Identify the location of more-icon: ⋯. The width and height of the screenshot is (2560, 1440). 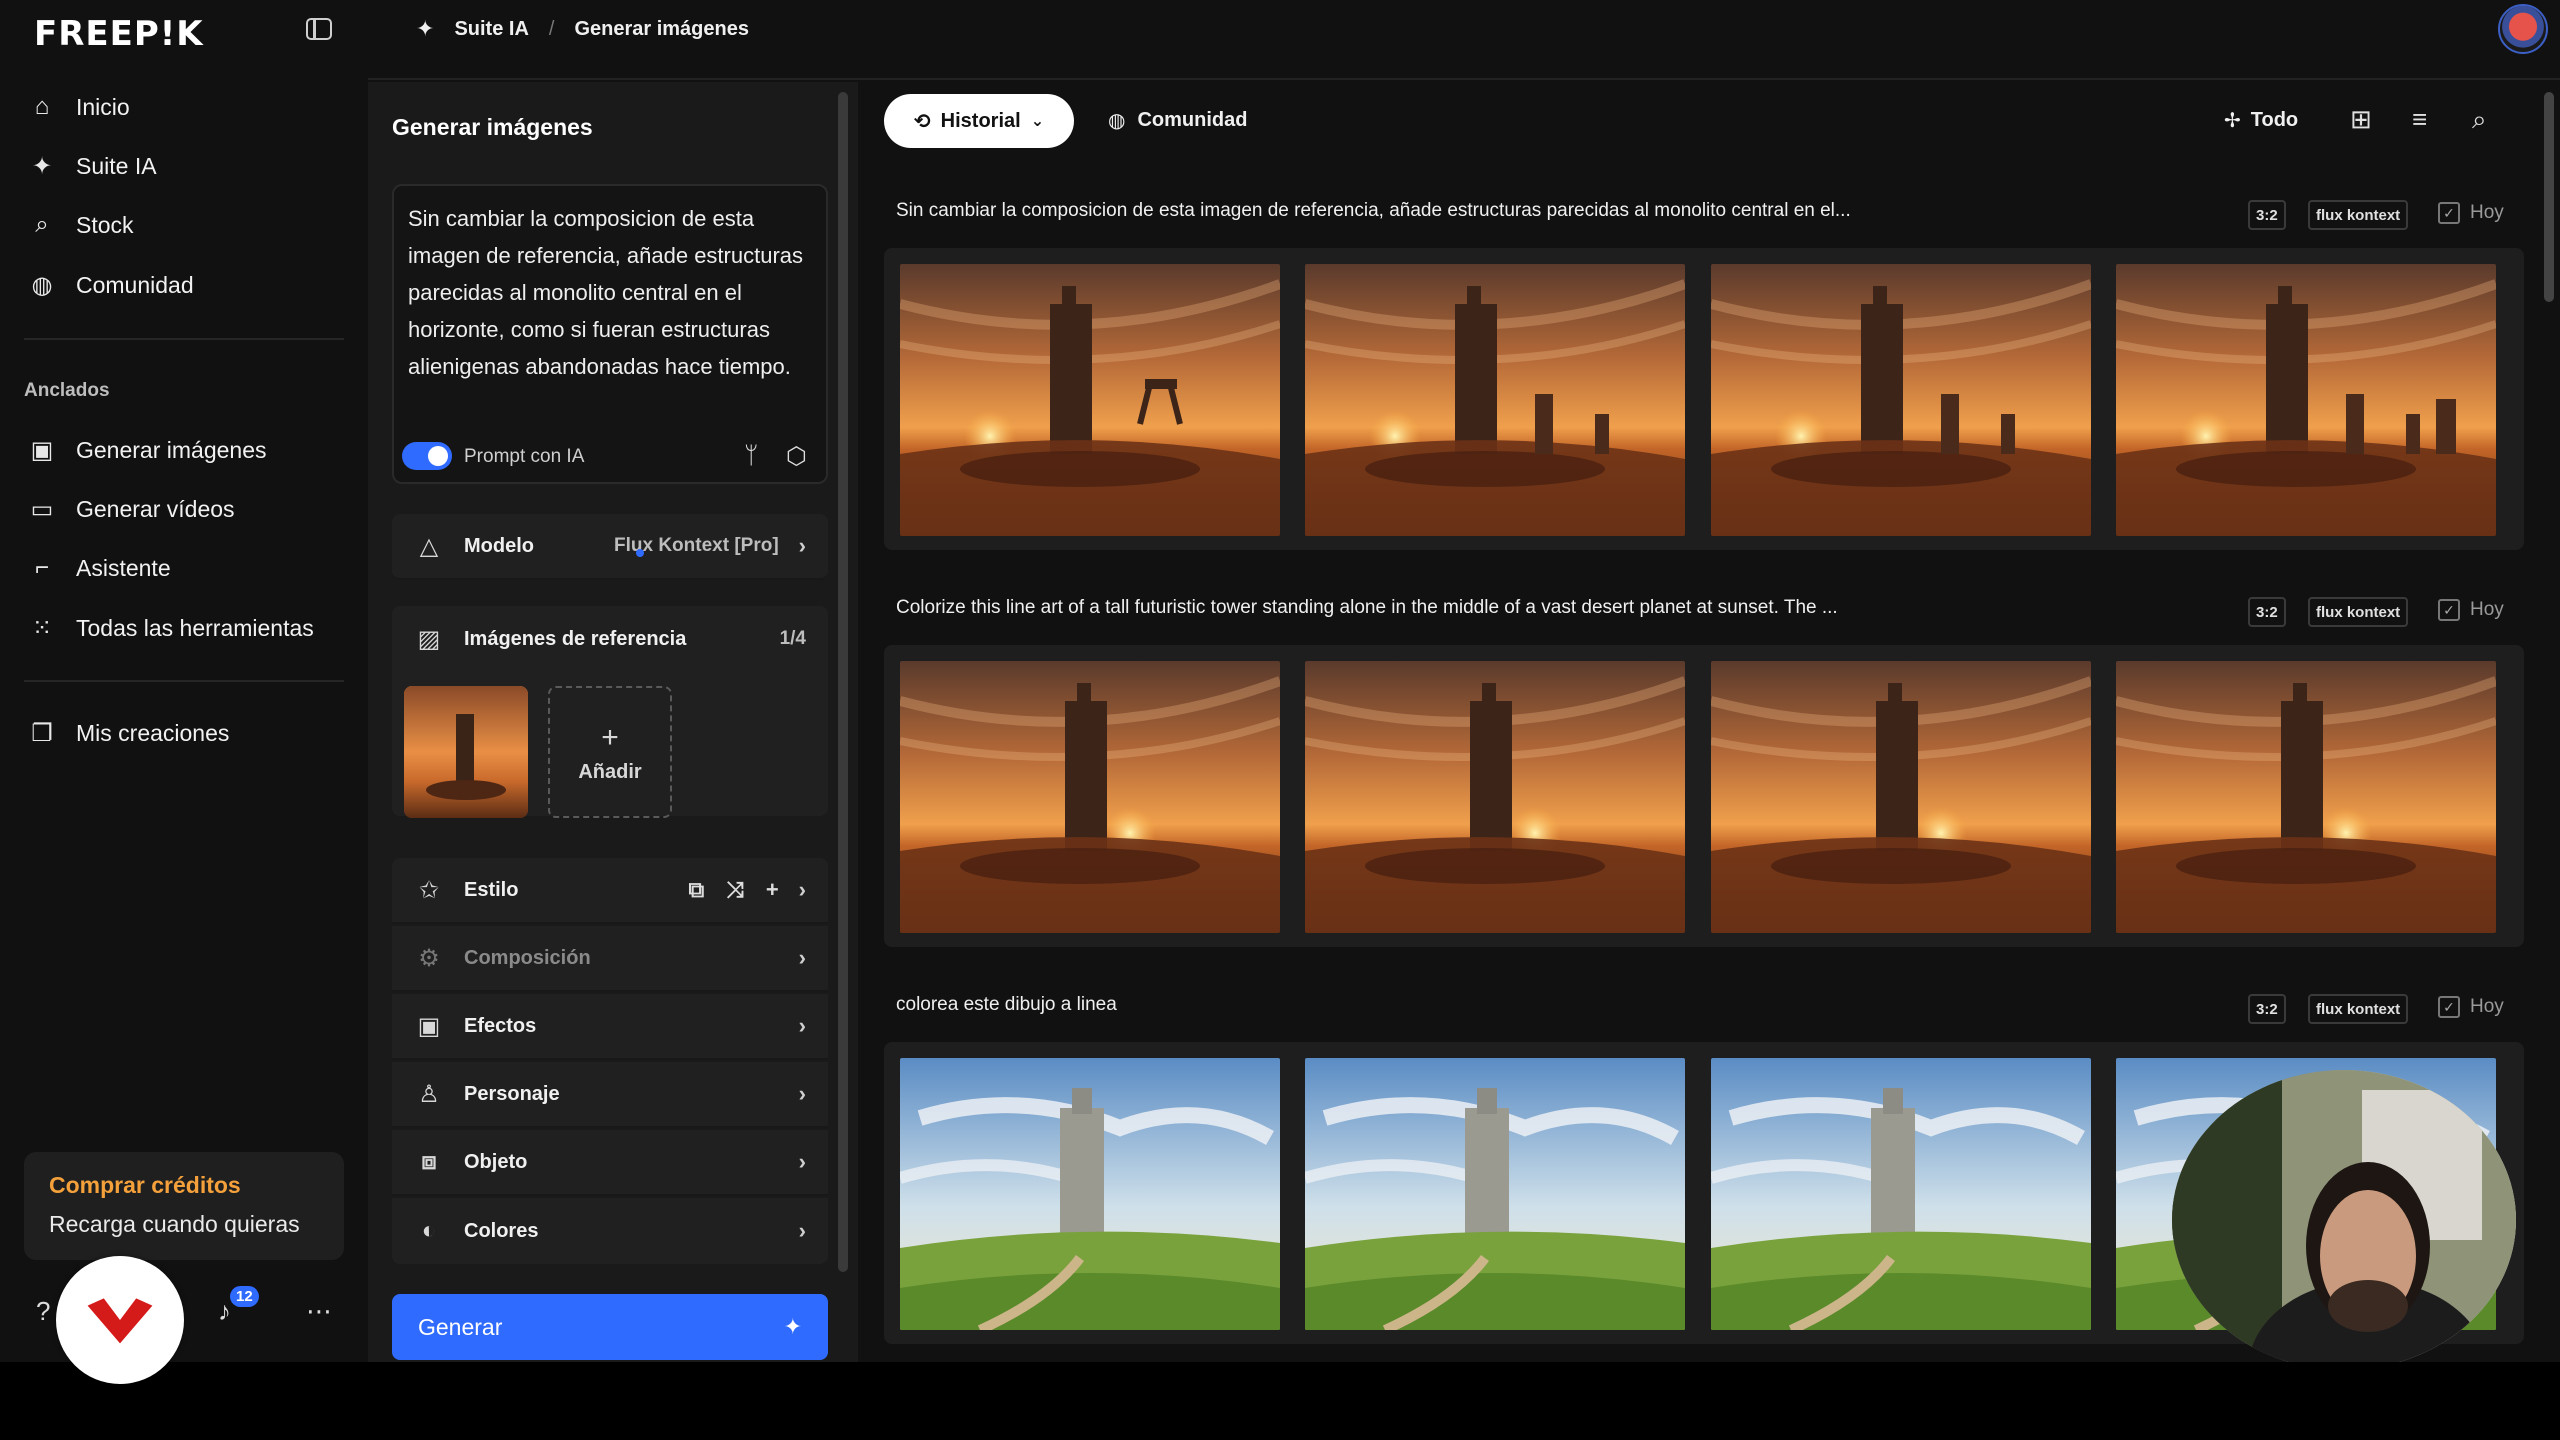
(319, 1311).